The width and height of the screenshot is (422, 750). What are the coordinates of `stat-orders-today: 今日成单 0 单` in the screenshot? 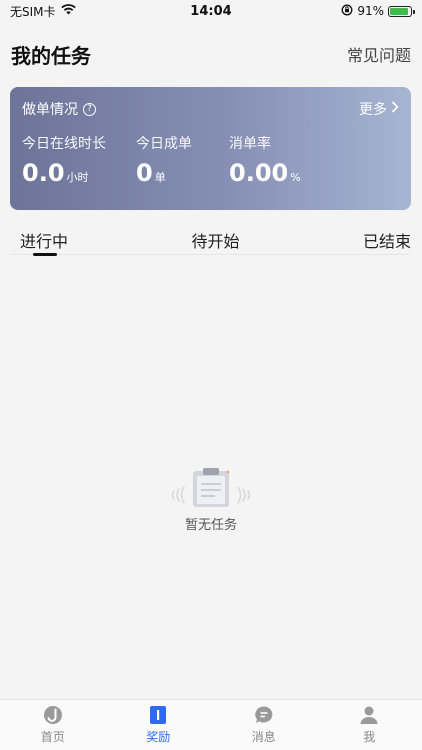 It's located at (182, 160).